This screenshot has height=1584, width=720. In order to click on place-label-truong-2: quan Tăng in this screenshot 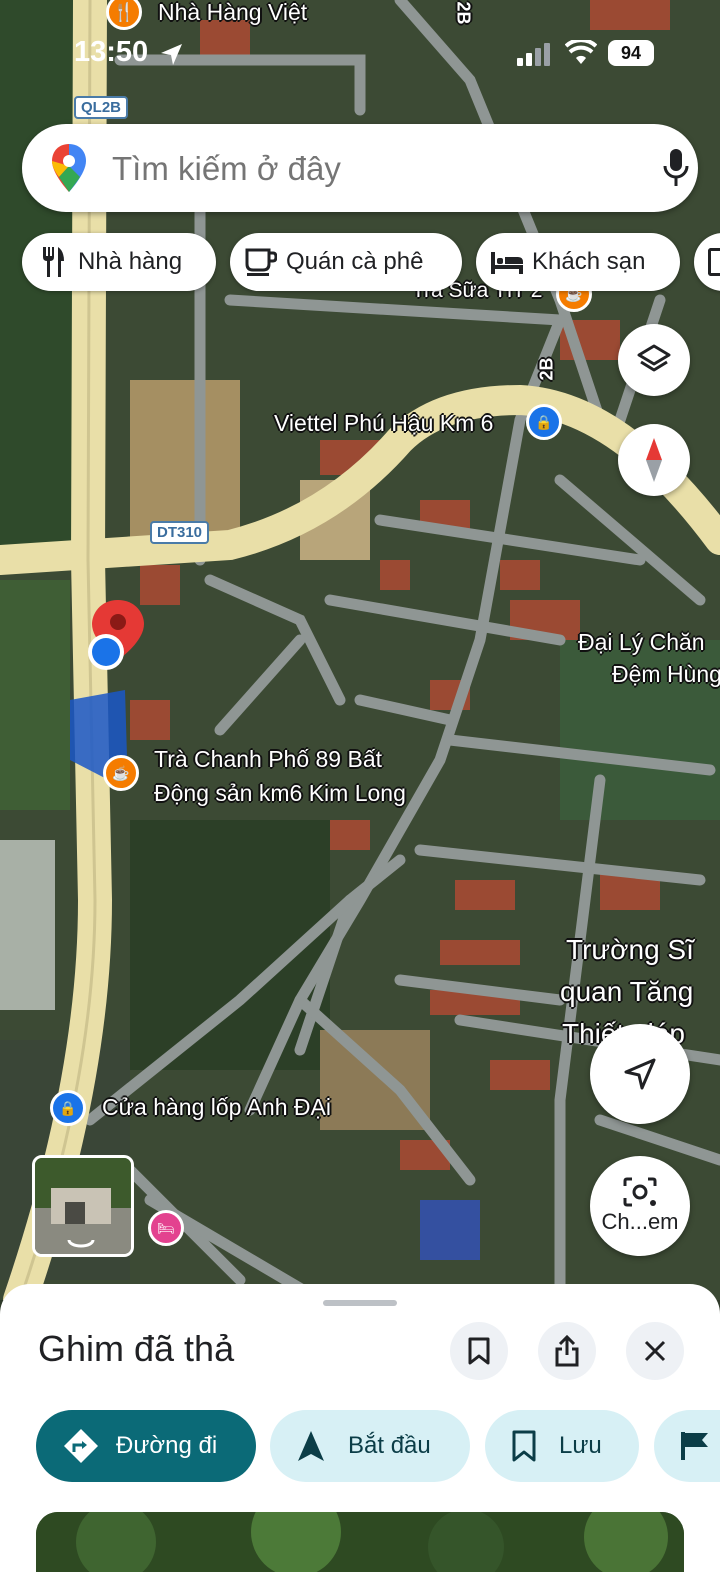, I will do `click(626, 991)`.